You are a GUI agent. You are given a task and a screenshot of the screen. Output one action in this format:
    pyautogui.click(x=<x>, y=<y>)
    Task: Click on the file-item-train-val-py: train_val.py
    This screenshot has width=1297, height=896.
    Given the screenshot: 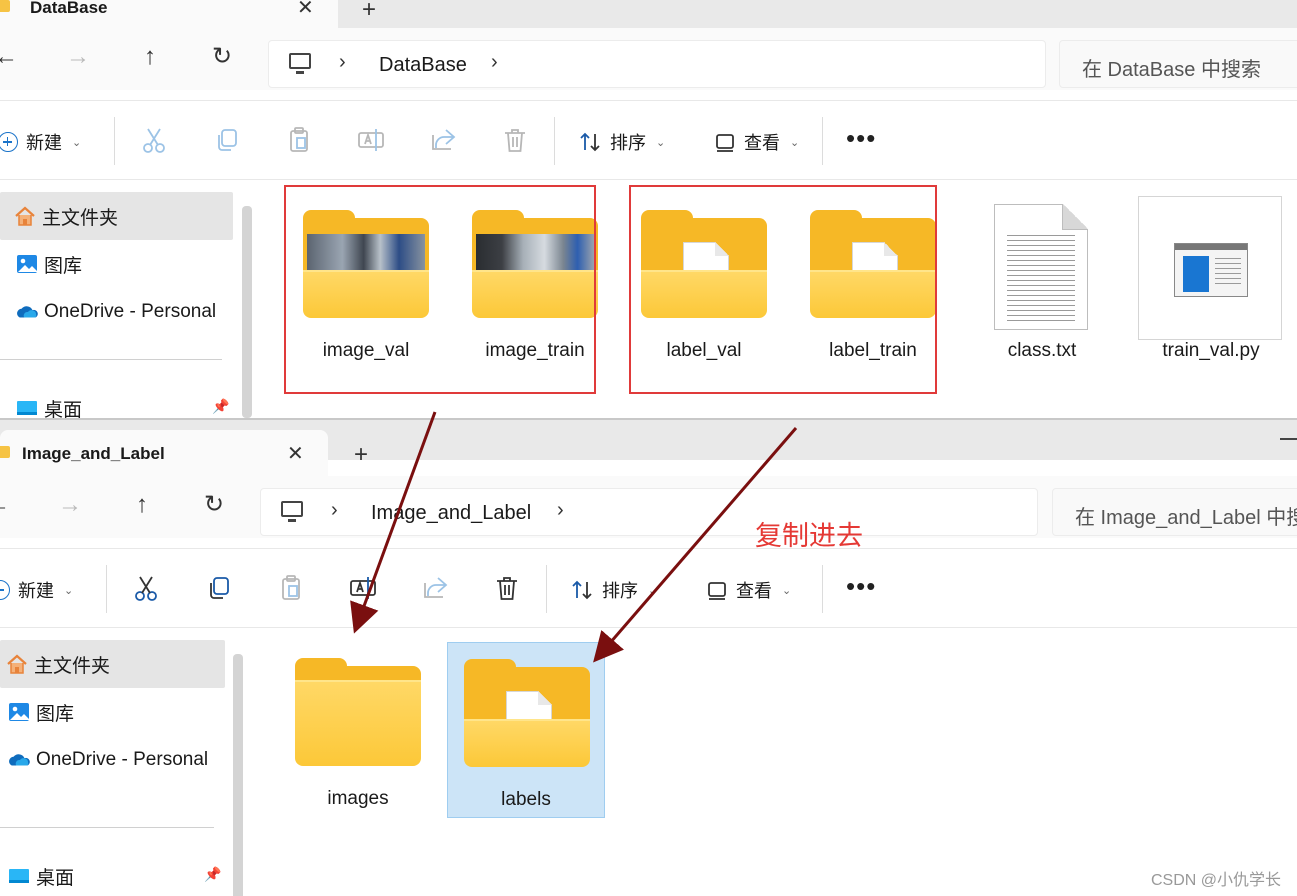 What is the action you would take?
    pyautogui.click(x=1211, y=279)
    